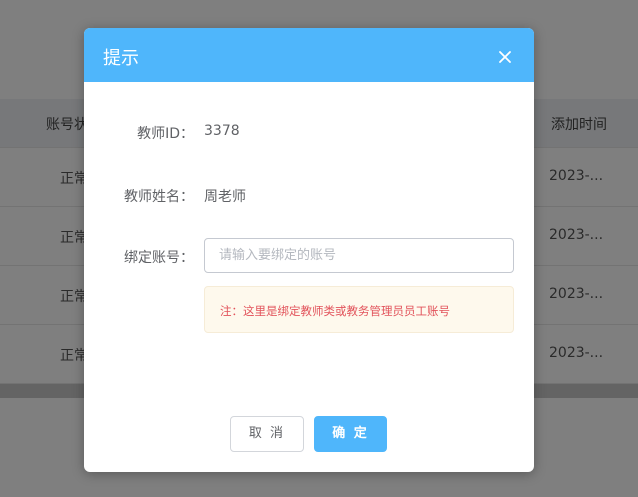 Image resolution: width=638 pixels, height=497 pixels. Describe the element at coordinates (225, 197) in the screenshot. I see `teacher-name-value: 周老师` at that location.